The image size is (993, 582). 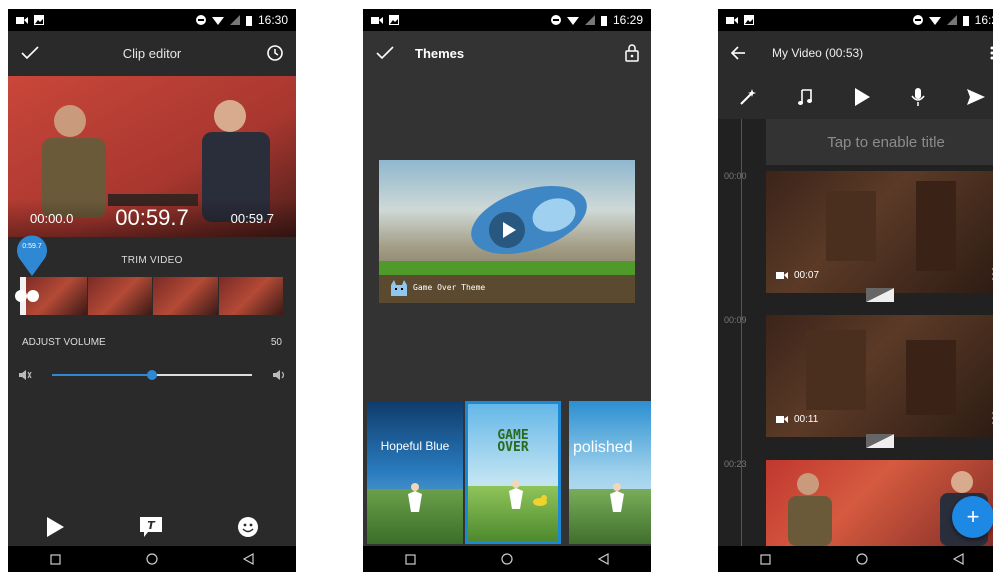 I want to click on theme-list: Hopeful Blue GAME OVER polished, so click(x=507, y=472).